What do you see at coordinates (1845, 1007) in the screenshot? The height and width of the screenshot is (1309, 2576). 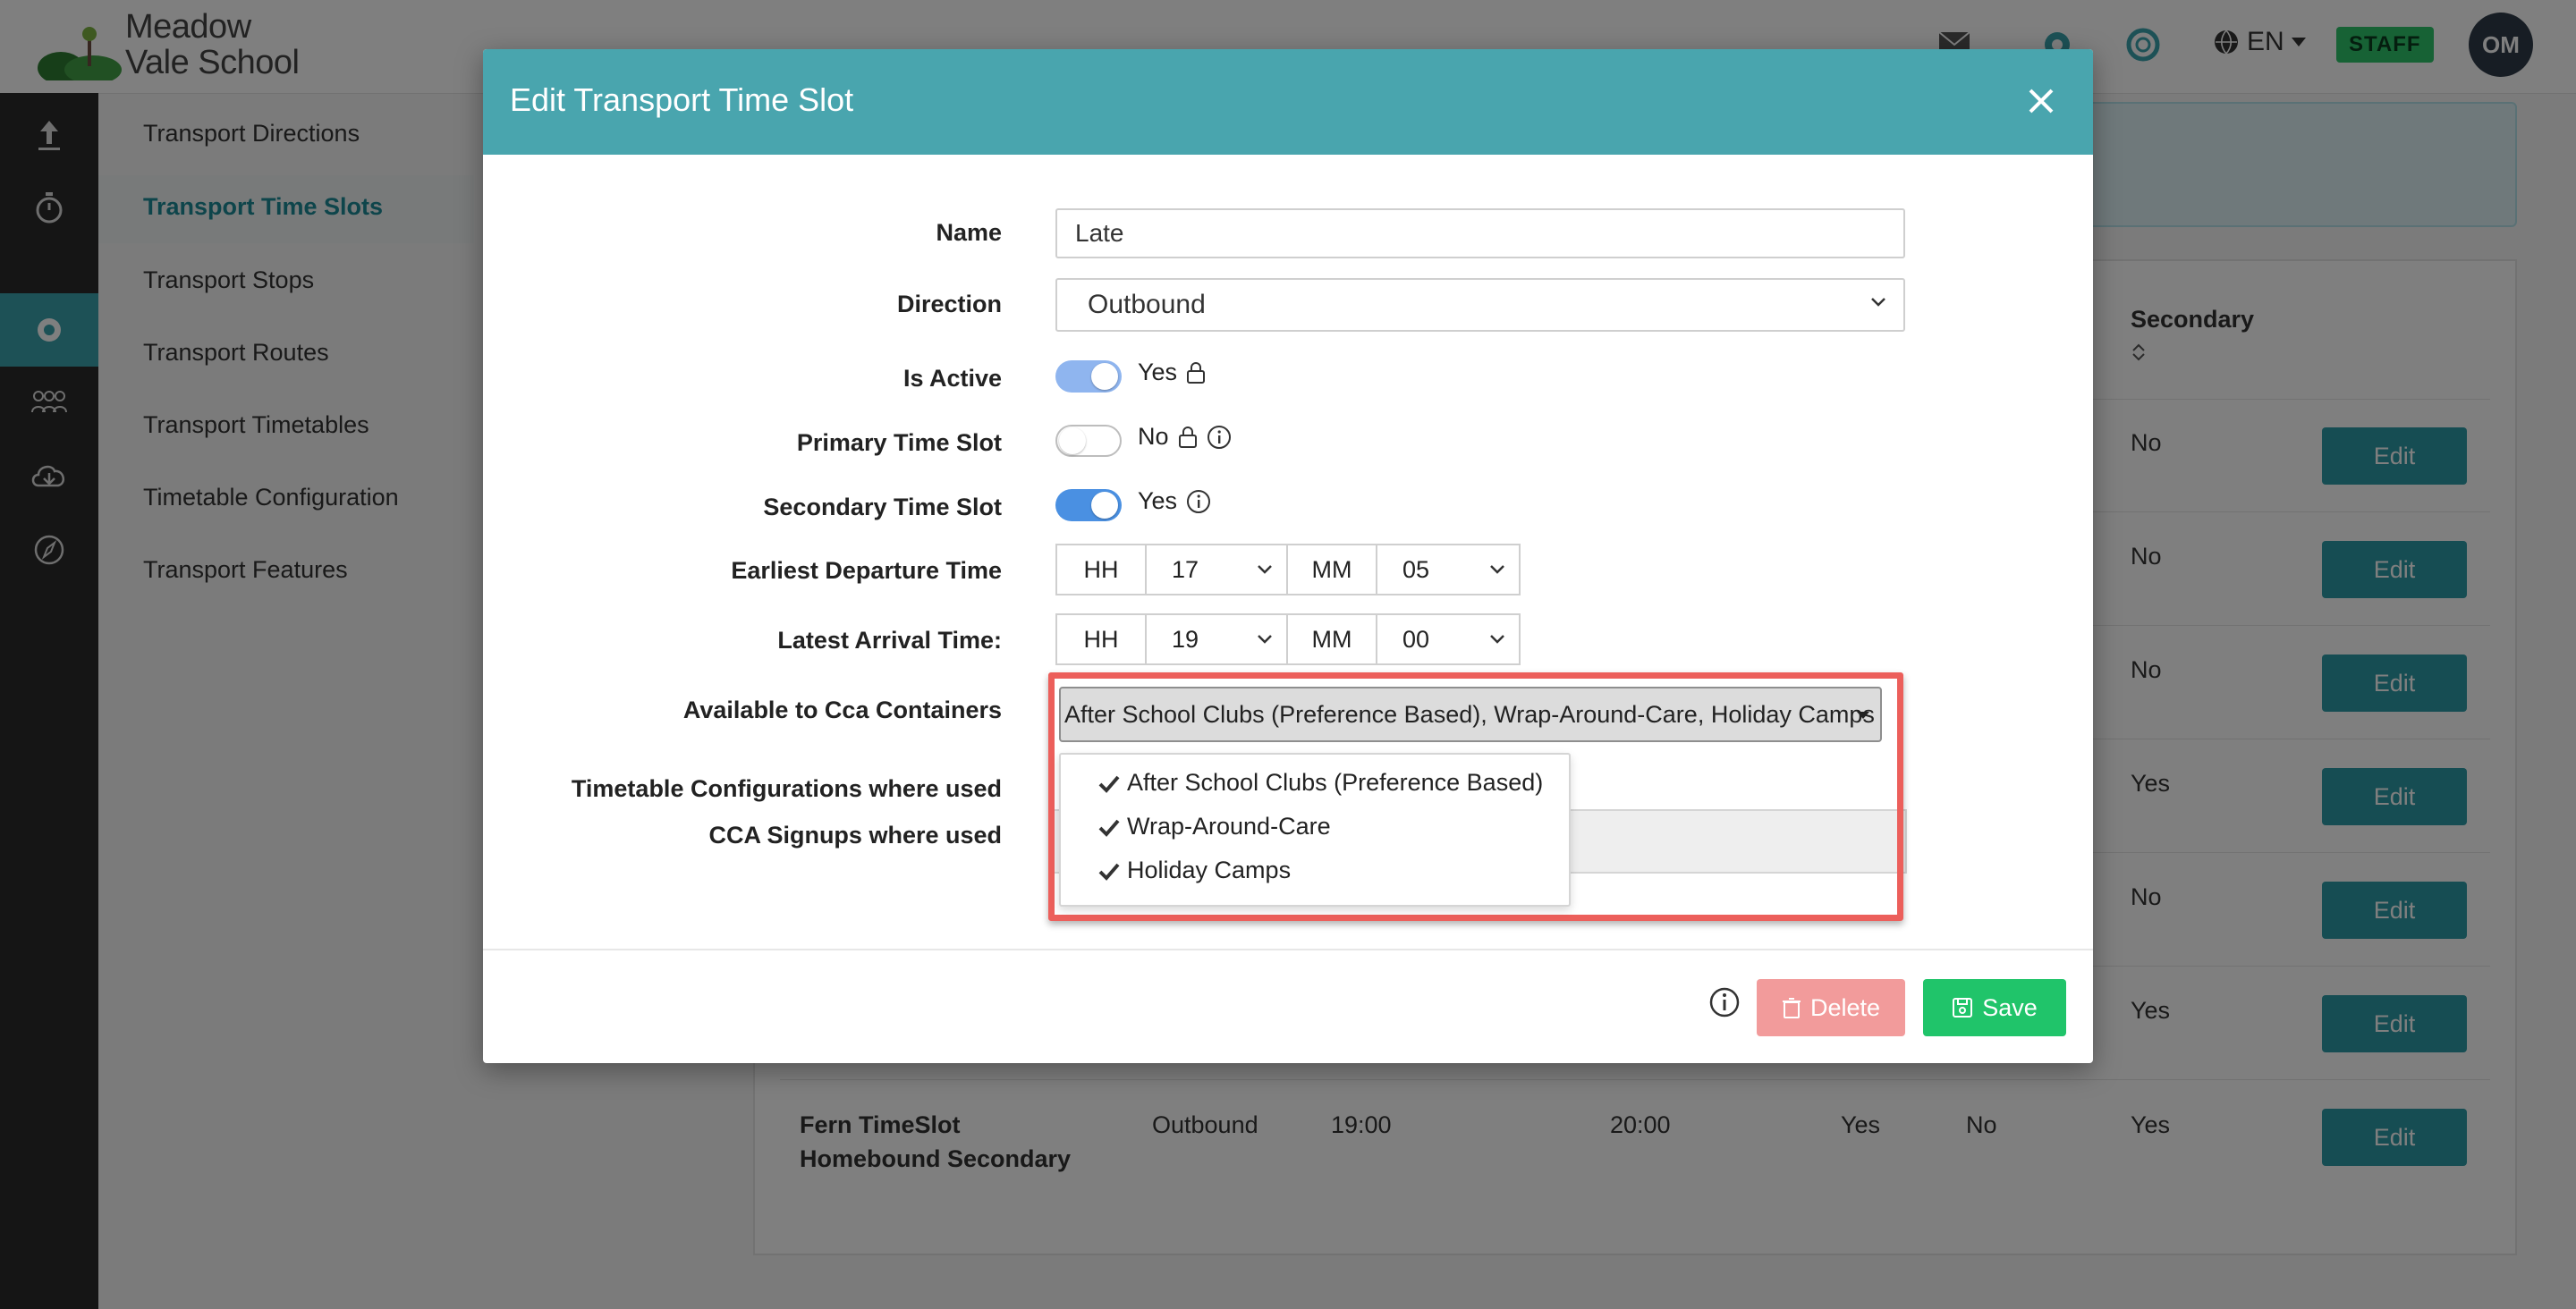 I see `delete-button-label: Delete` at bounding box center [1845, 1007].